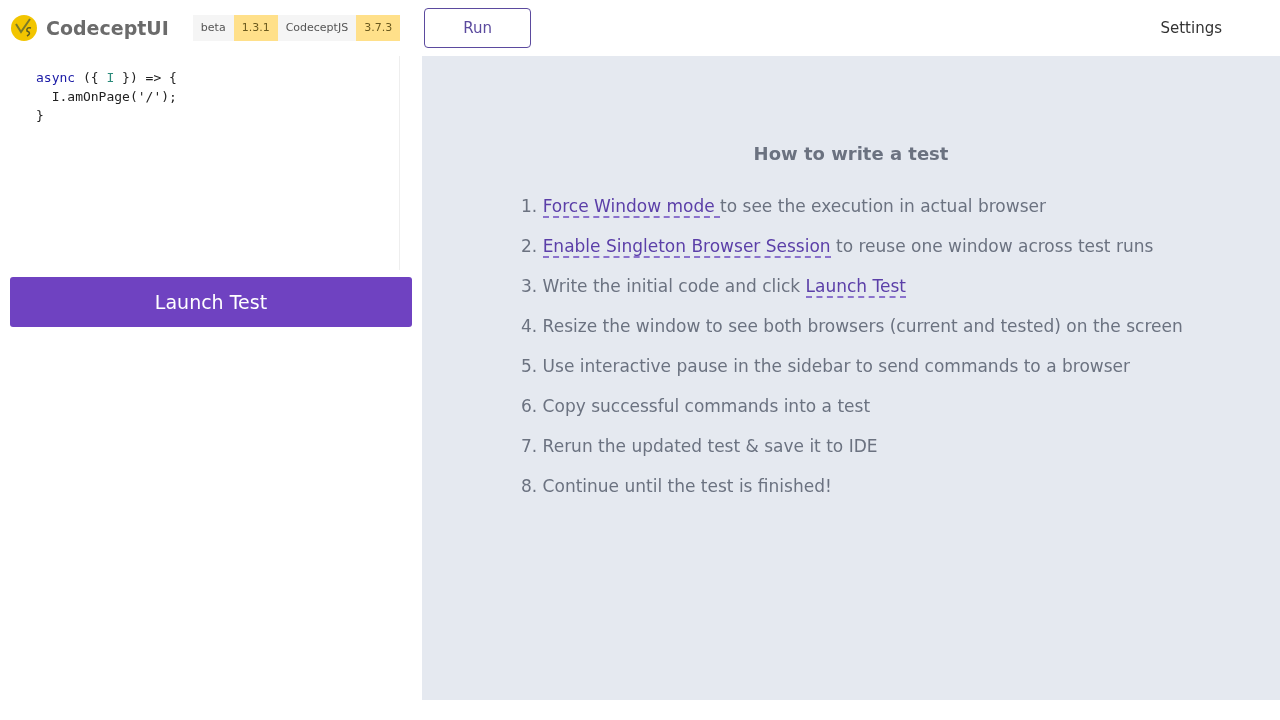 This screenshot has height=720, width=1280. What do you see at coordinates (107, 78) in the screenshot?
I see `code-line: async ({ I }) => {` at bounding box center [107, 78].